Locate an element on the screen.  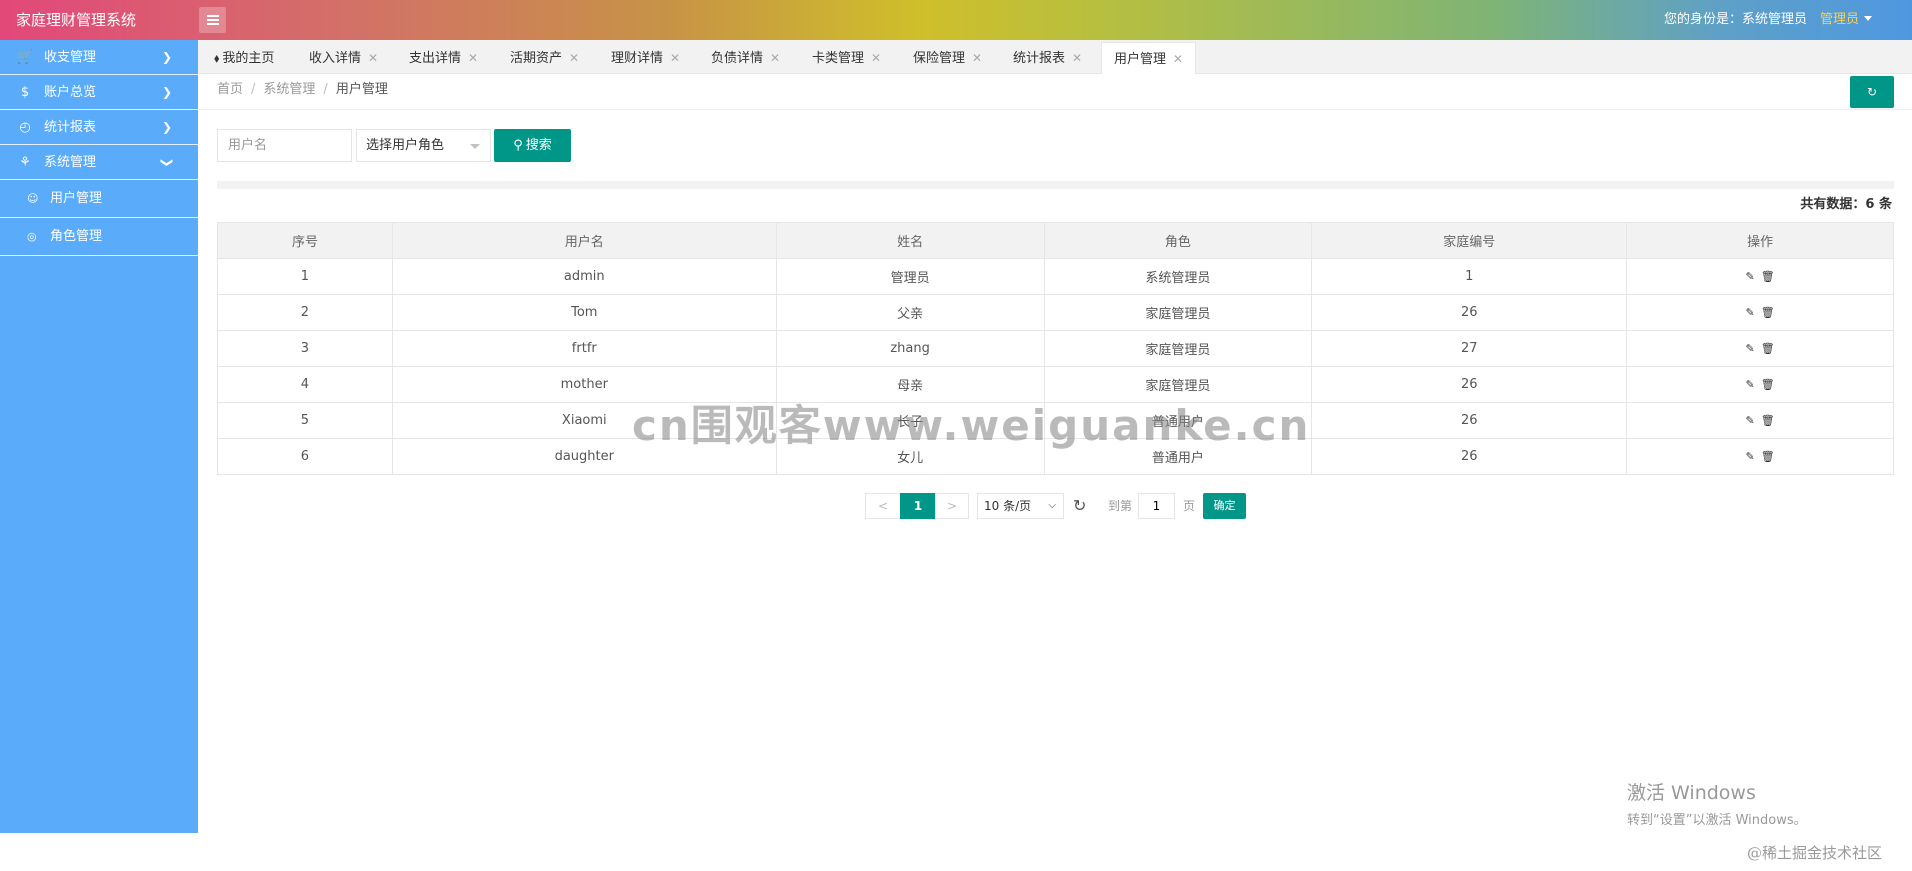
tab-label: 我的主页 is located at coordinates (248, 58).